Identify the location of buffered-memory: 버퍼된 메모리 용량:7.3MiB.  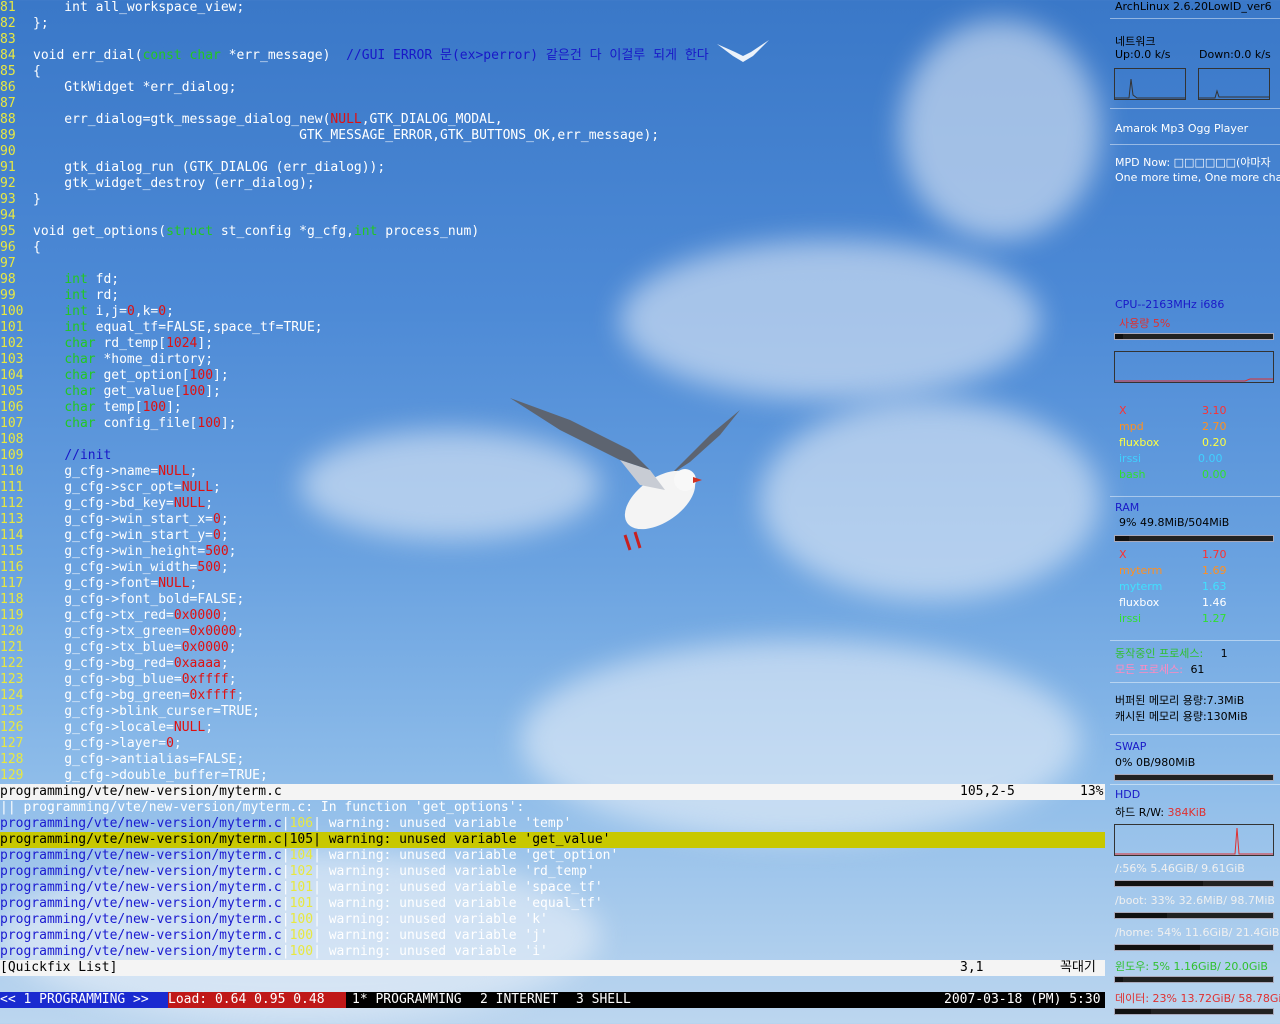
(1180, 700).